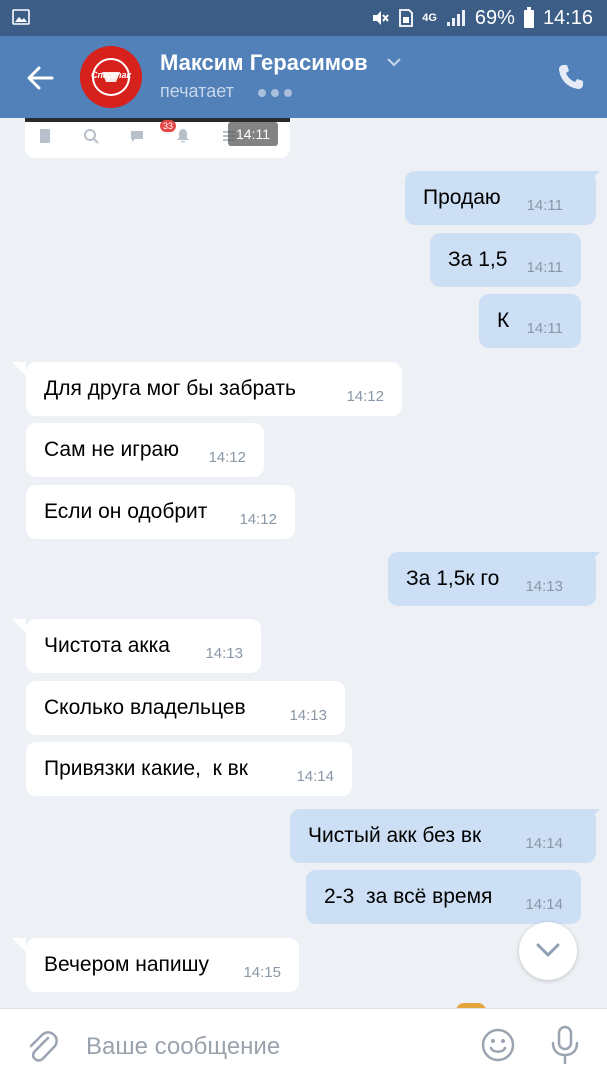  What do you see at coordinates (303, 1044) in the screenshot?
I see `message-input-bar: Ваше сообщение` at bounding box center [303, 1044].